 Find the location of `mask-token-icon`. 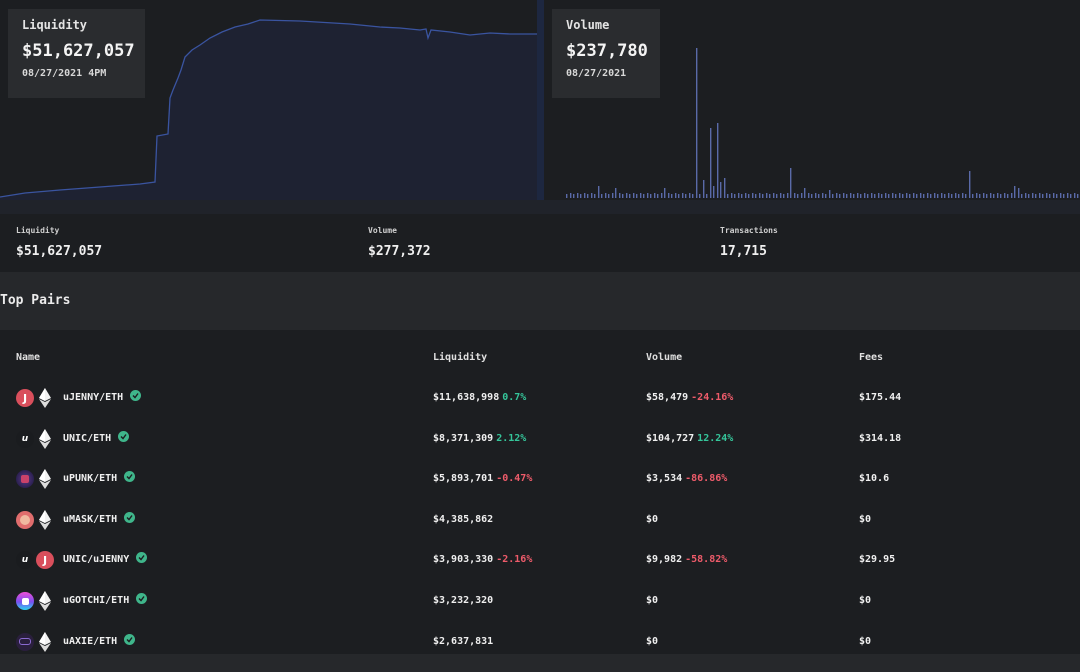

mask-token-icon is located at coordinates (25, 519).